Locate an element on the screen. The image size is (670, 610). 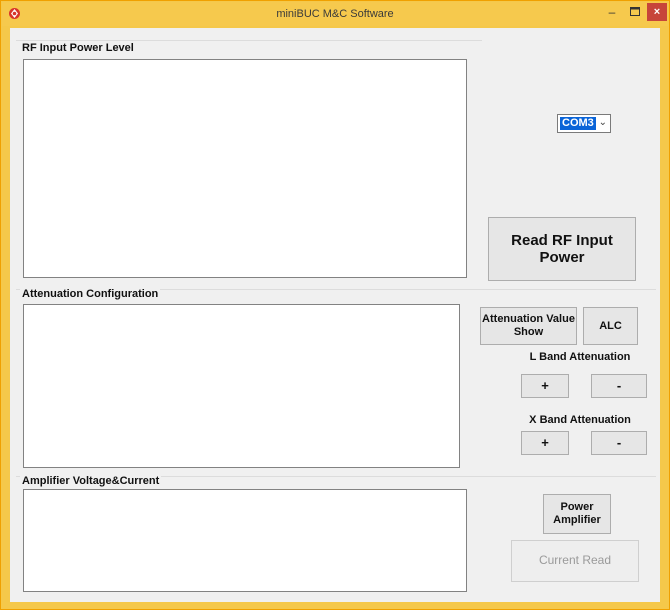
rf-group-border is located at coordinates (249, 40).